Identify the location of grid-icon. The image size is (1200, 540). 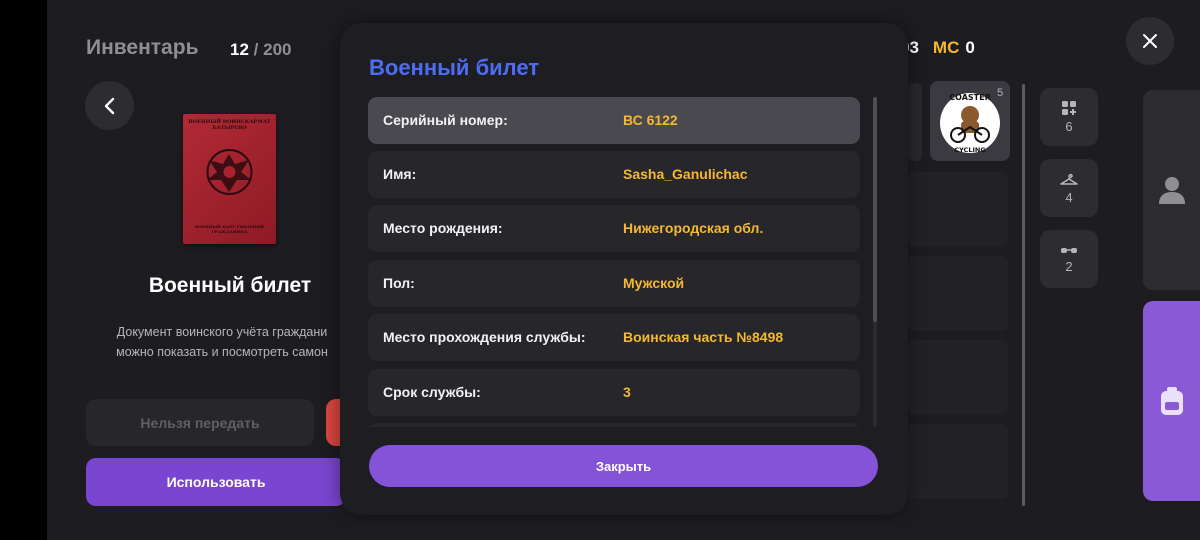
(1069, 107).